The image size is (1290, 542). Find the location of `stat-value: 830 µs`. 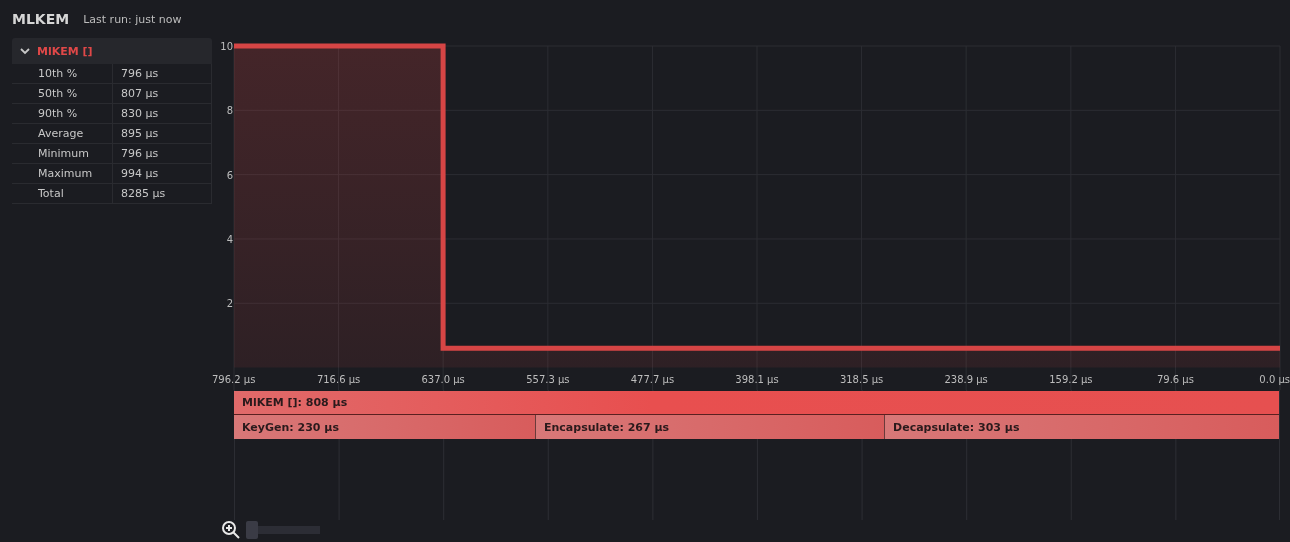

stat-value: 830 µs is located at coordinates (140, 113).